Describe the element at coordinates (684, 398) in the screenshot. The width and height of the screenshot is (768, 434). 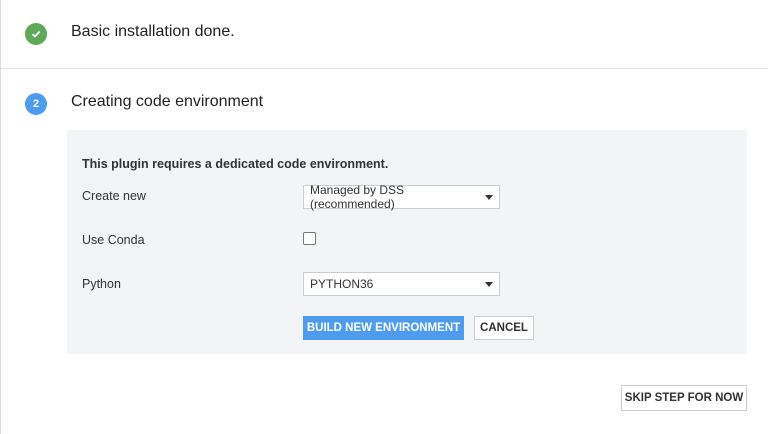
I see `skip-step-button: SKIP STEP FOR NOW` at that location.